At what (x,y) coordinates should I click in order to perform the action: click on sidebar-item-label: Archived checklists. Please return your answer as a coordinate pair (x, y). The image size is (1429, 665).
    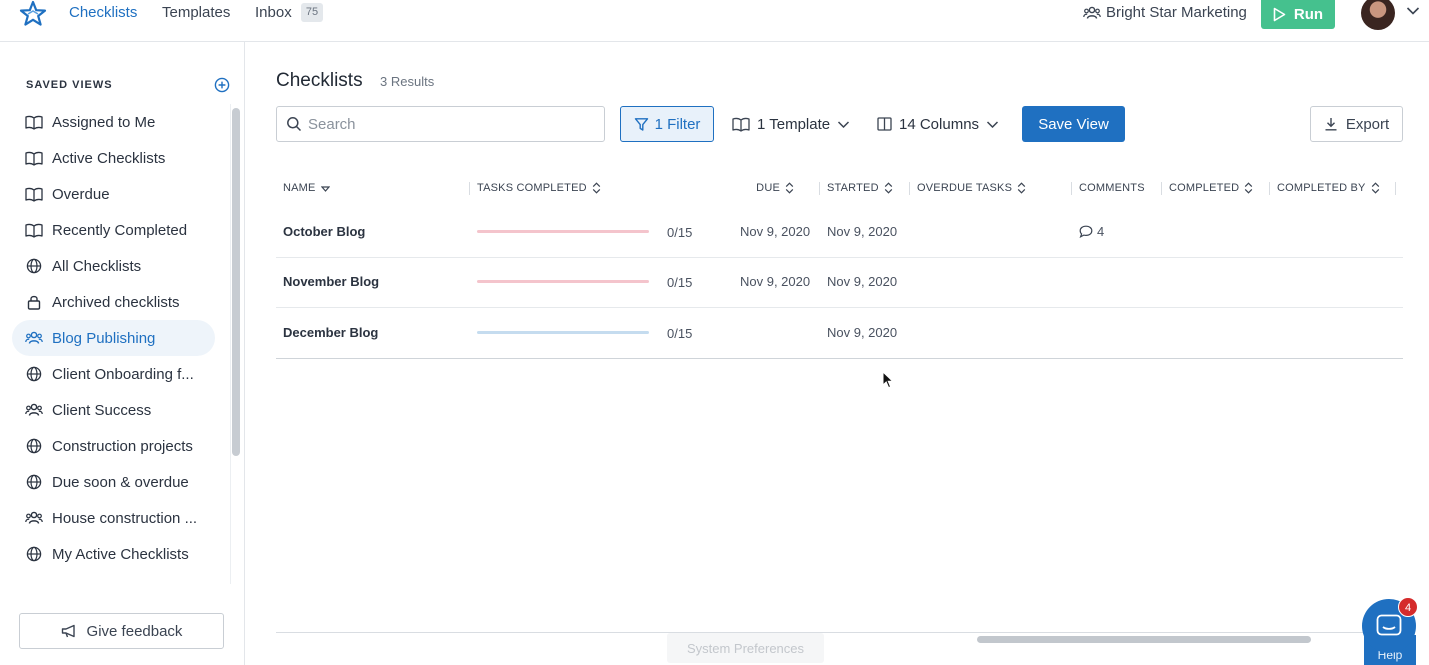
    Looking at the image, I should click on (116, 302).